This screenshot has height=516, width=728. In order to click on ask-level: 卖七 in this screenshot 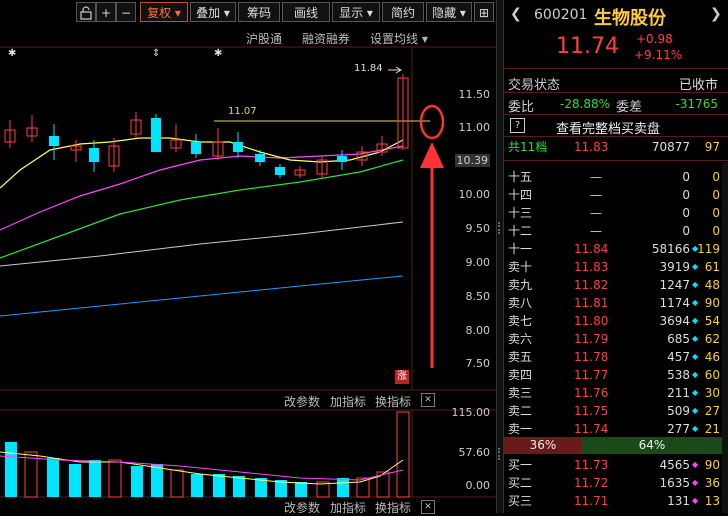, I will do `click(520, 321)`.